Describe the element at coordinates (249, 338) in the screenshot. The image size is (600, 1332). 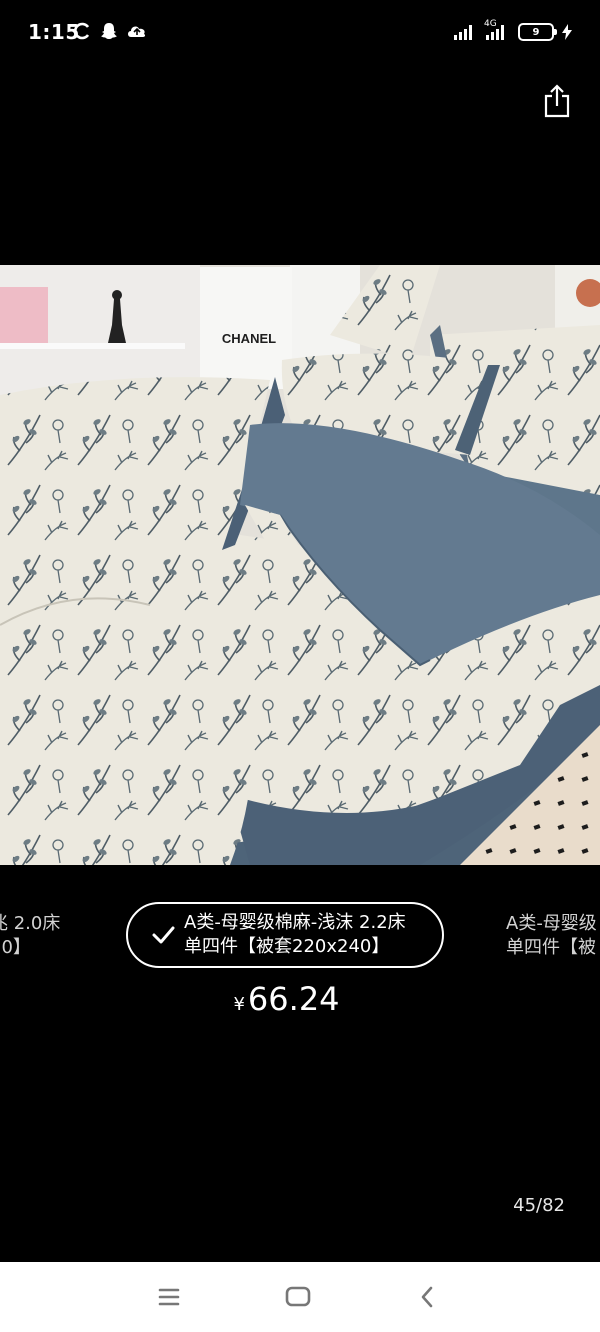
I see `poster-sign-text: CHANEL` at that location.